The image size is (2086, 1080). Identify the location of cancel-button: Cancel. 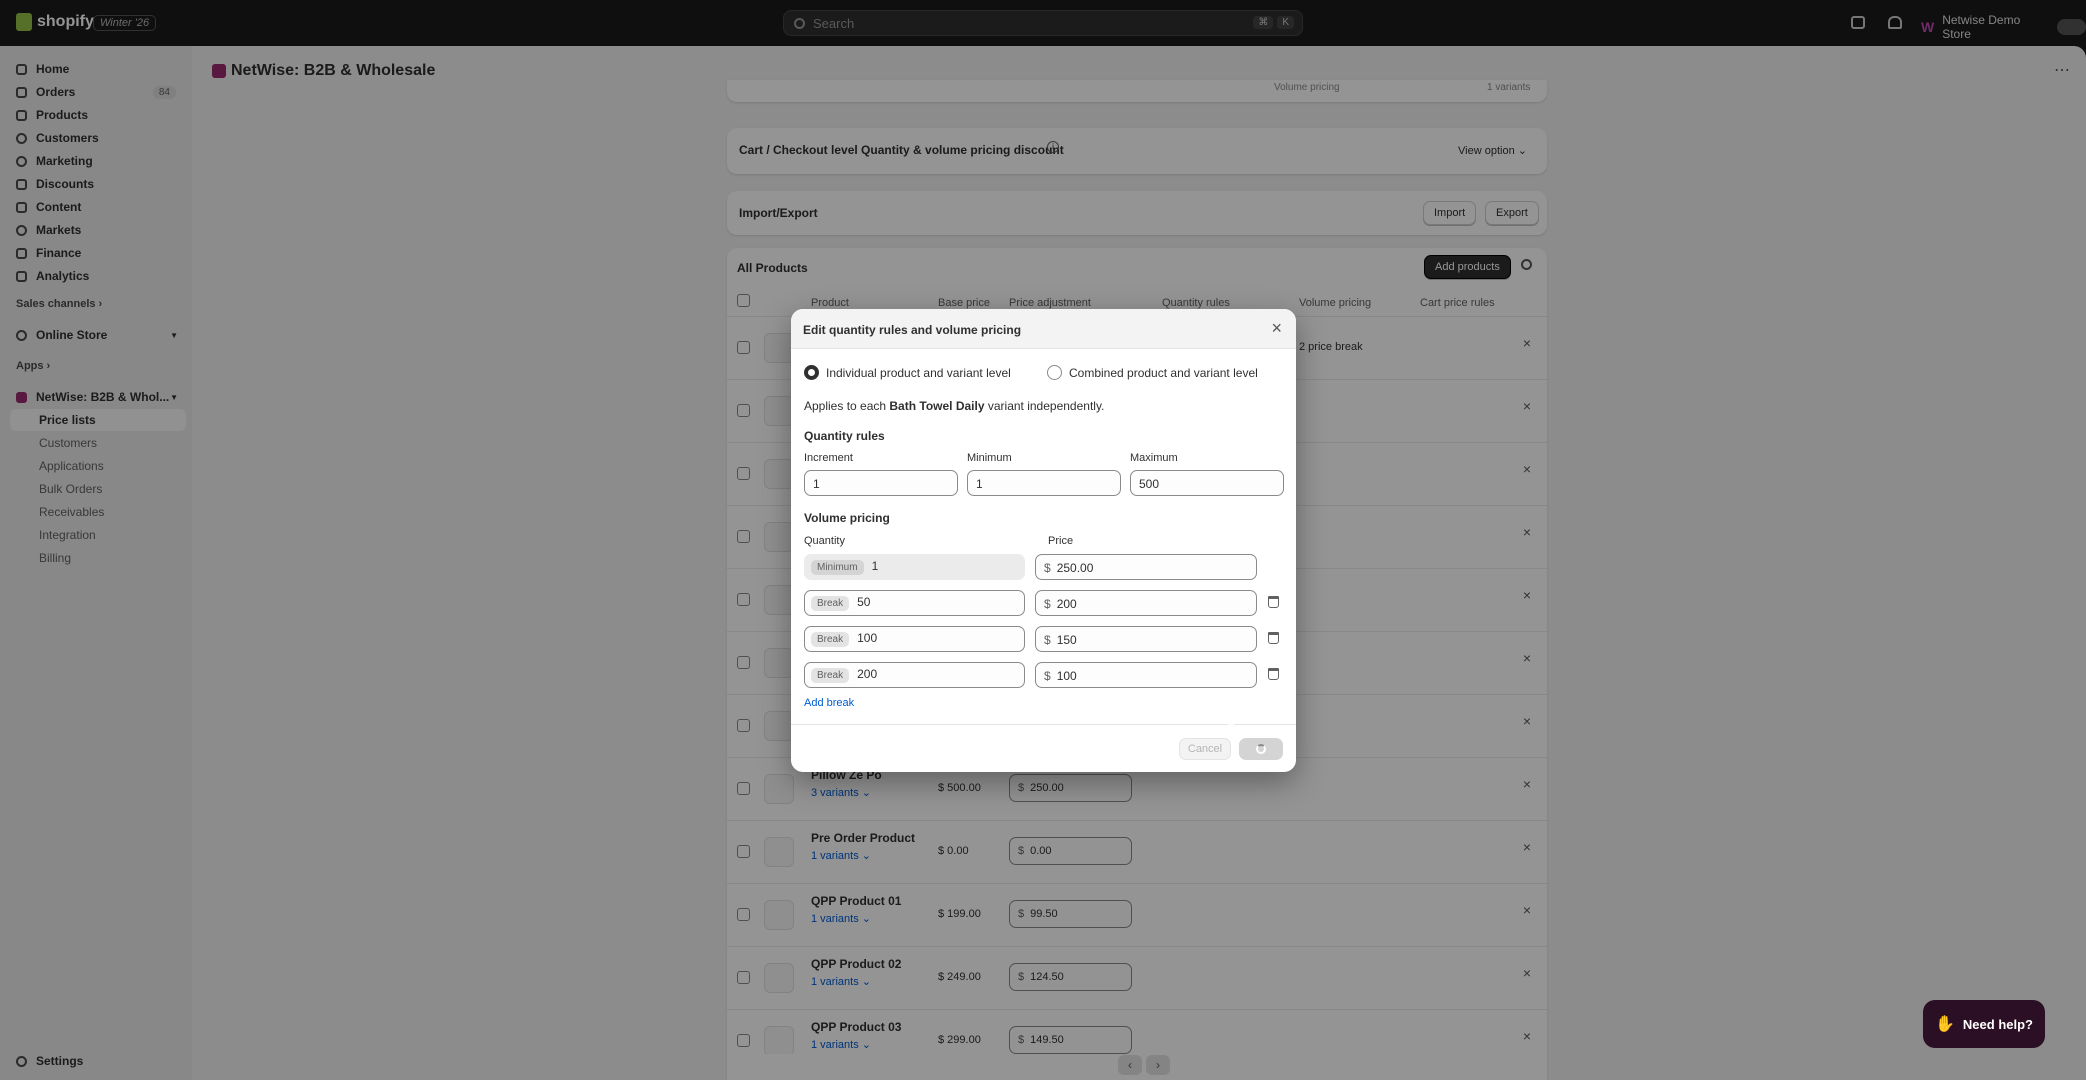
(1205, 749).